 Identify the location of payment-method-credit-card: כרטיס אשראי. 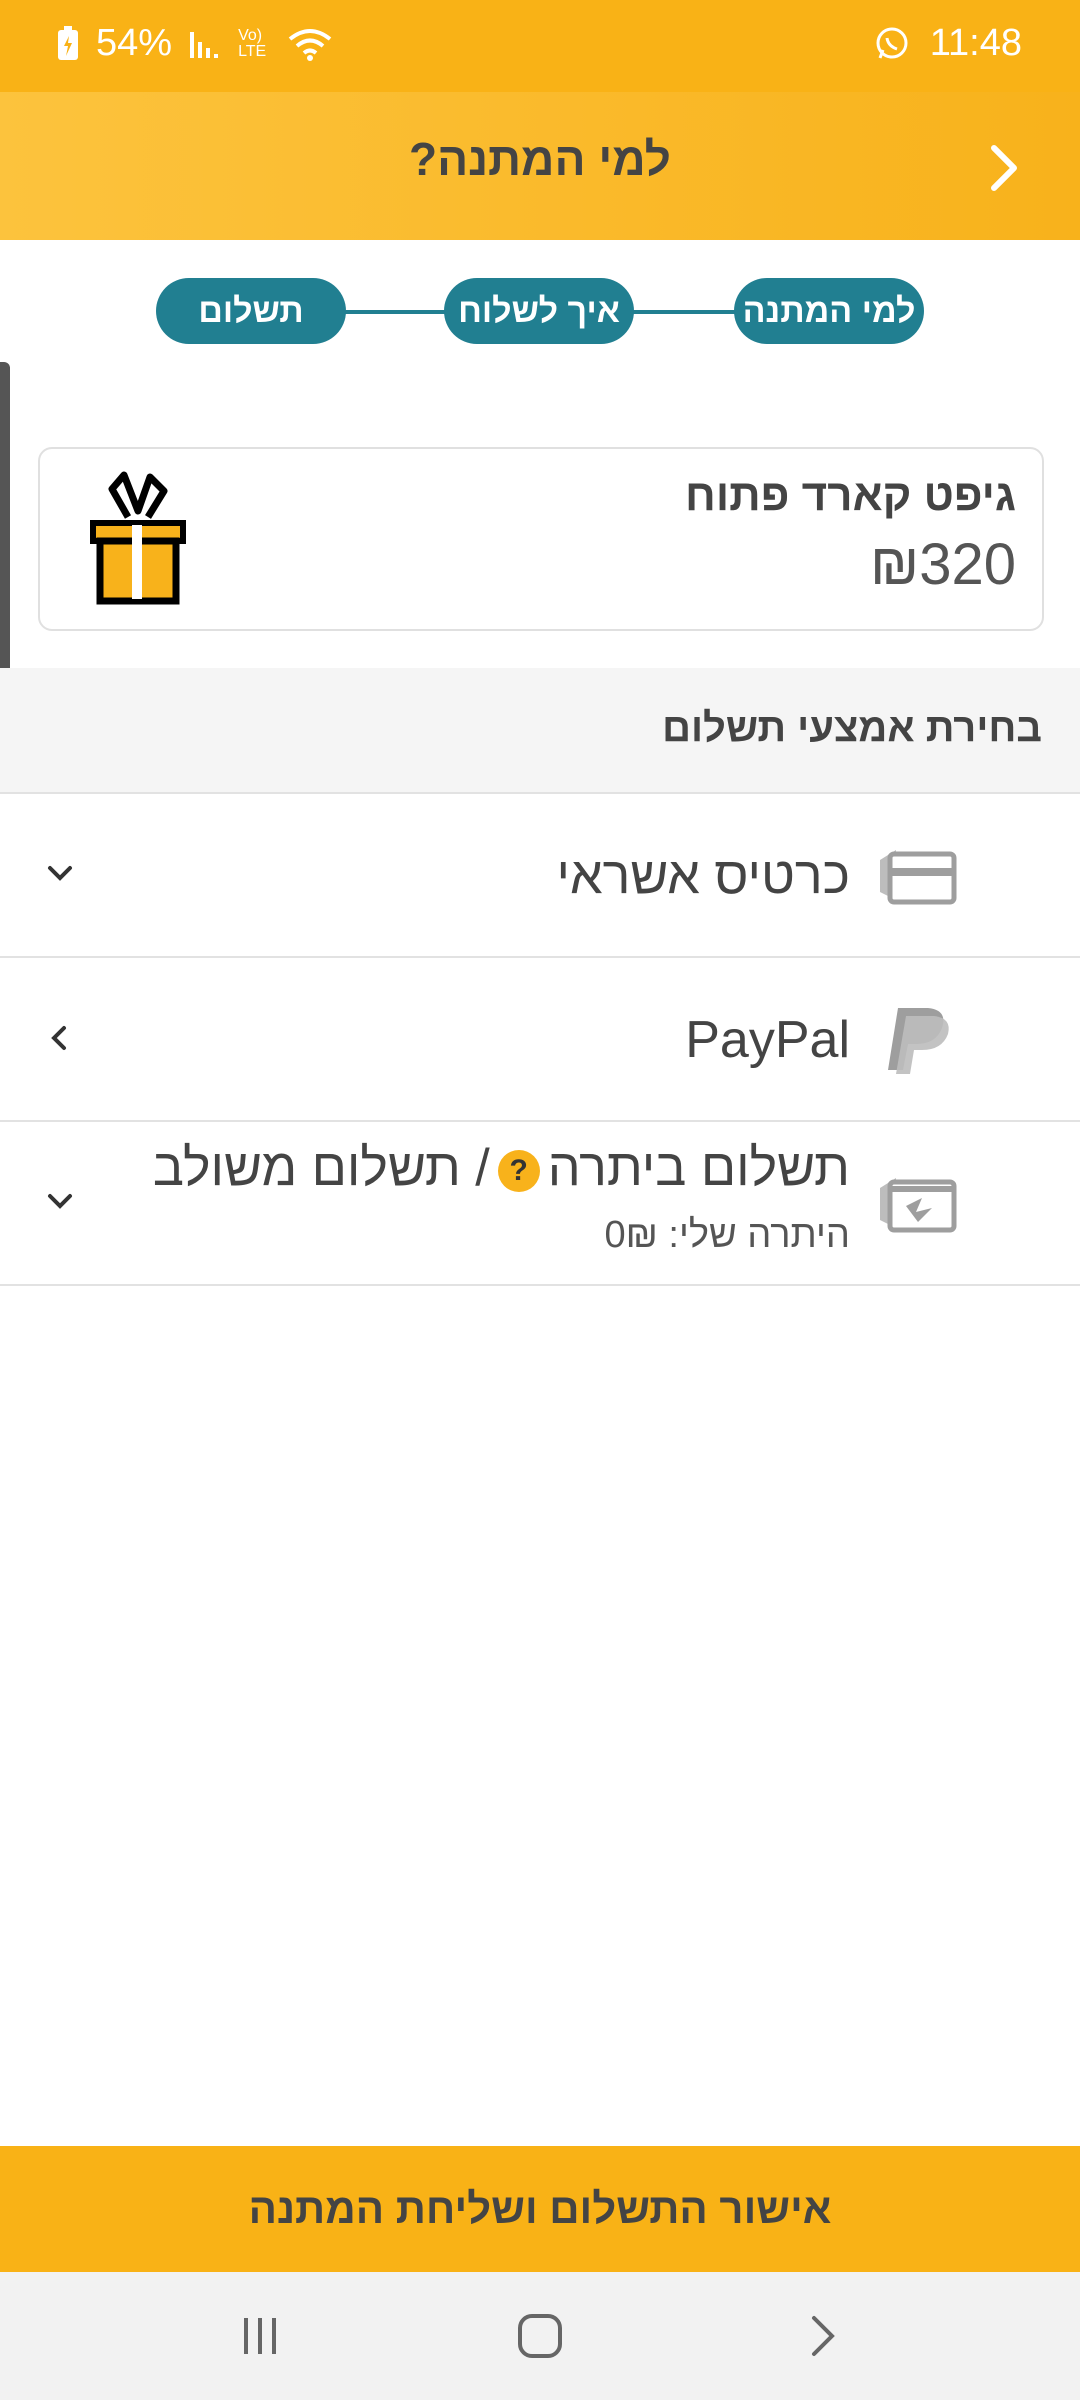
(540, 876).